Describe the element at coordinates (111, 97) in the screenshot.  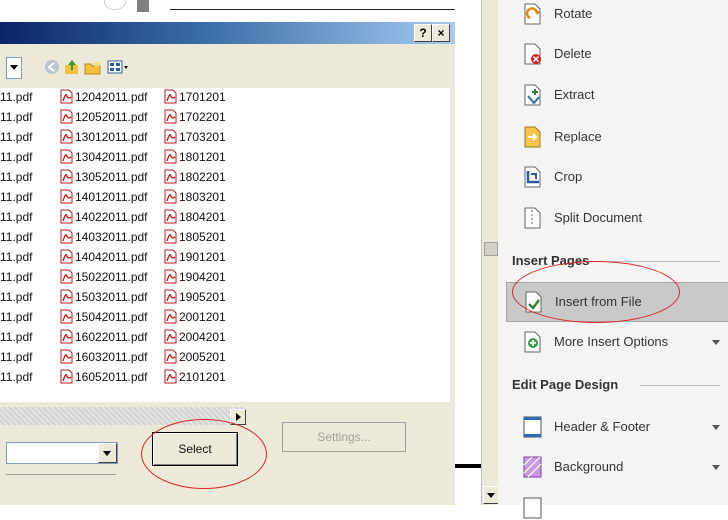
I see `file-item: 12042011.pdf` at that location.